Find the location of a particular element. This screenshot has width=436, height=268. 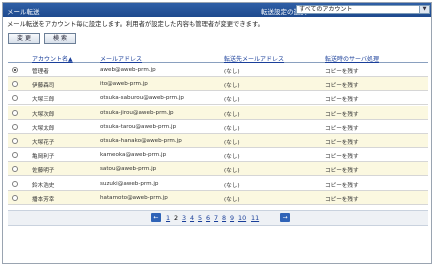

cell-email: otsuka-saburou@aweb-prm.jp is located at coordinates (142, 98).